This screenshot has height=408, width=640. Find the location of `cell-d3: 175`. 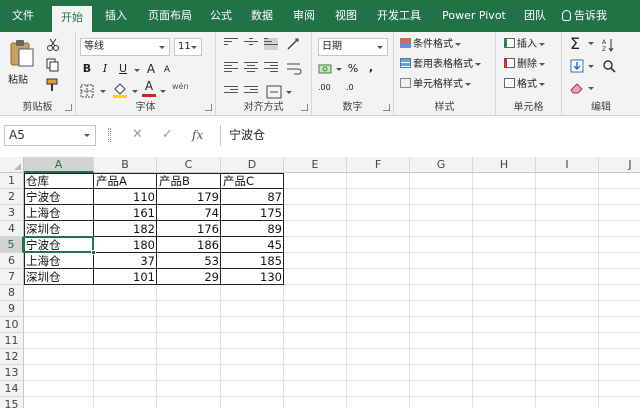

cell-d3: 175 is located at coordinates (252, 213).